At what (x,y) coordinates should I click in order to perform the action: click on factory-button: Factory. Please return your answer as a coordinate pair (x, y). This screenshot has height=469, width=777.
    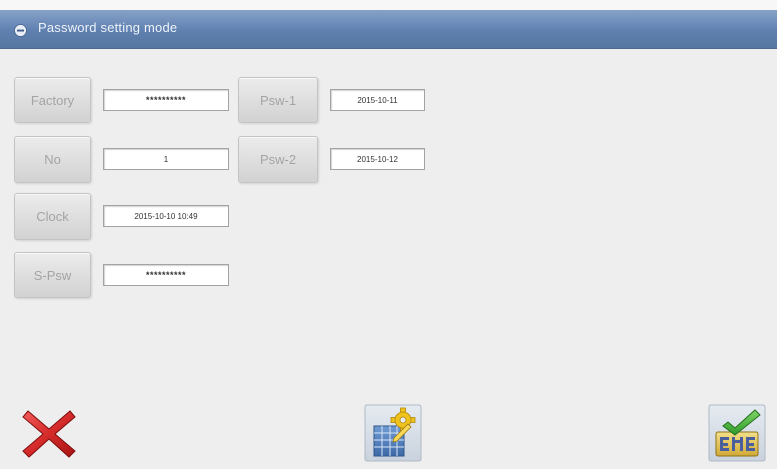
    Looking at the image, I should click on (52, 100).